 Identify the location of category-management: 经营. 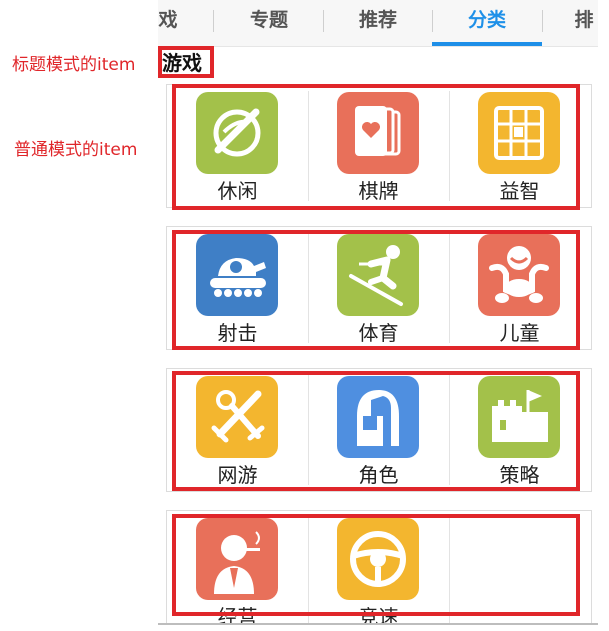
(237, 568).